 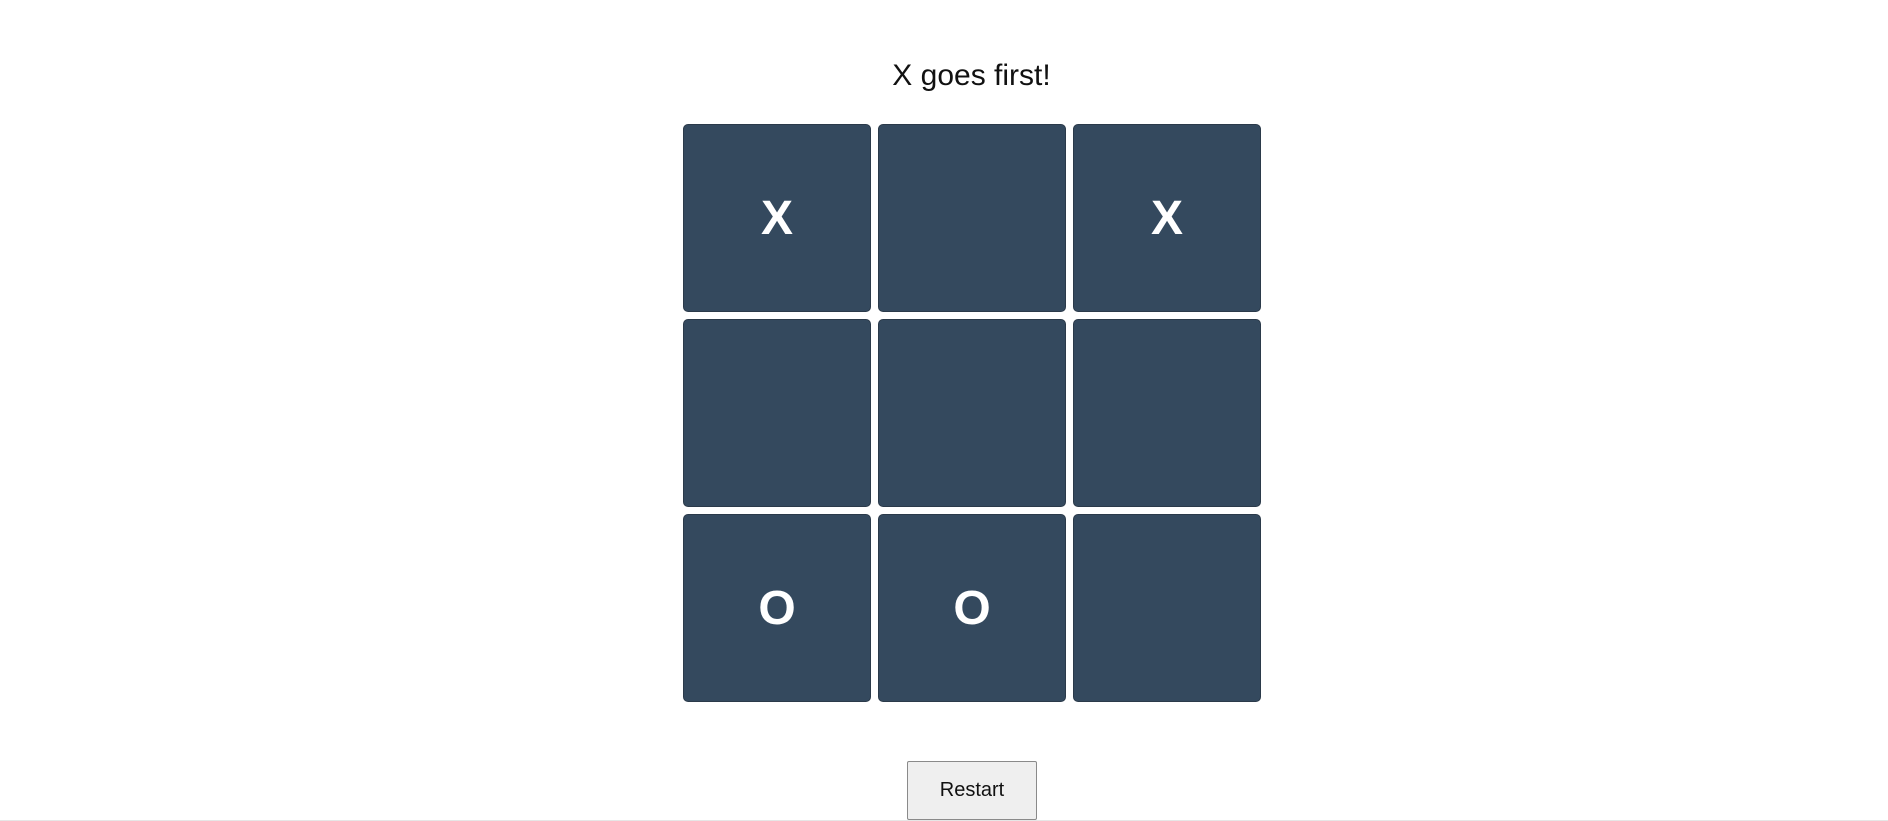 What do you see at coordinates (777, 218) in the screenshot?
I see `board-cell-1: X` at bounding box center [777, 218].